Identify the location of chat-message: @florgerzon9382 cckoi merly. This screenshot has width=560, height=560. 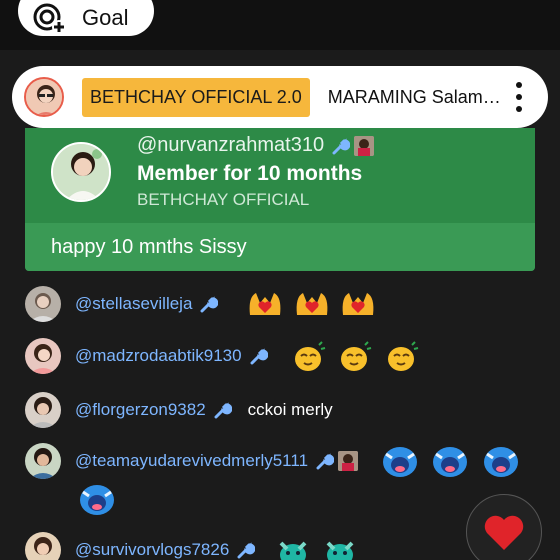
(179, 410).